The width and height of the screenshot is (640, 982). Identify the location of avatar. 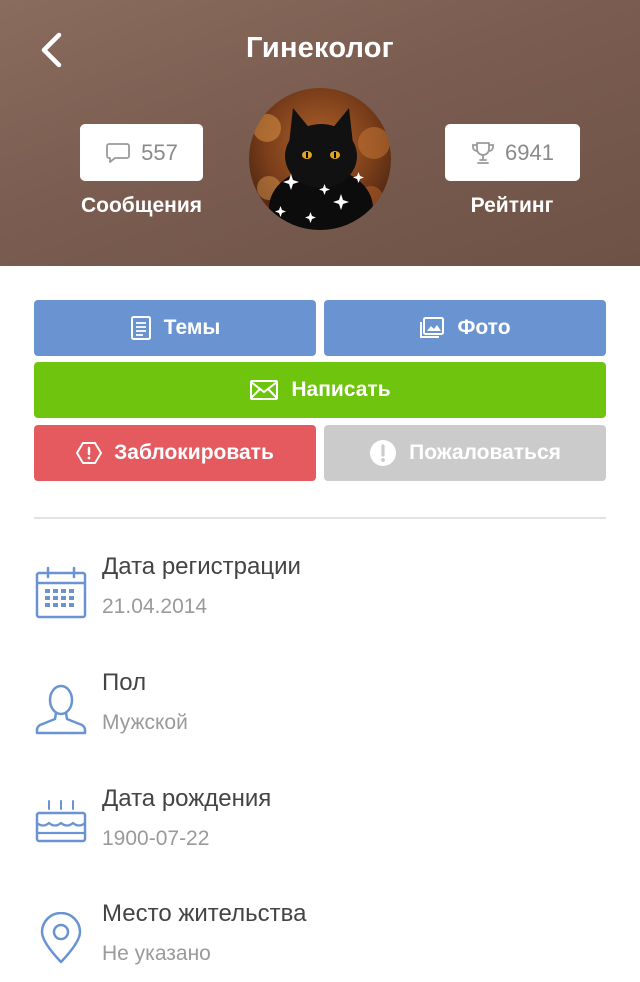
(320, 159).